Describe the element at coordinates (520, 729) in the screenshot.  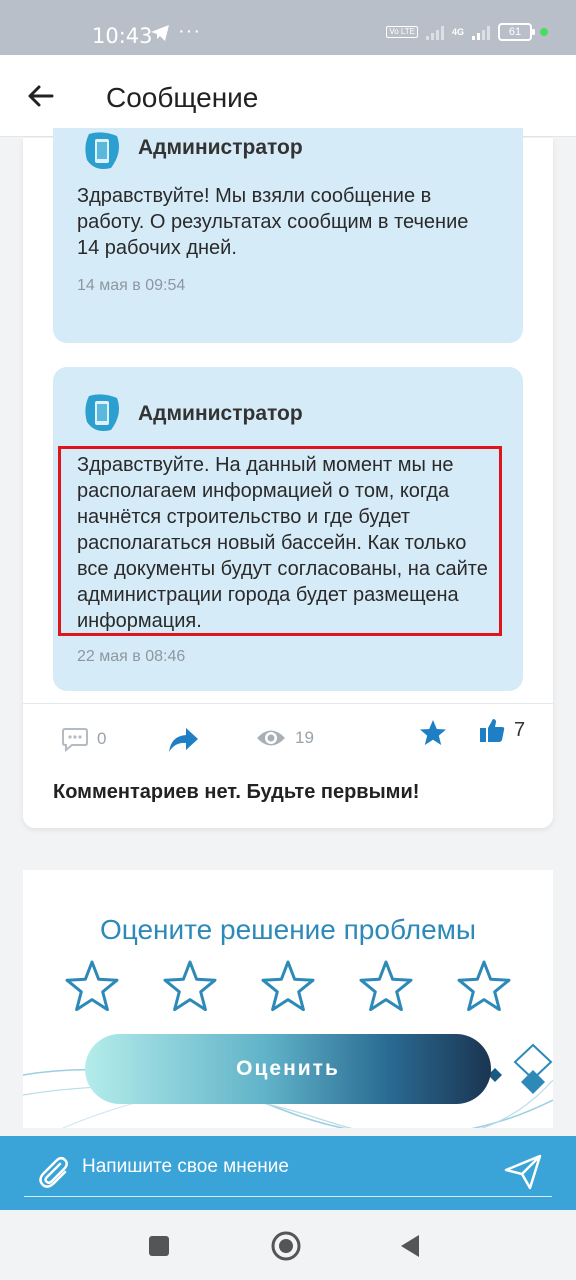
I see `likes-count: 7` at that location.